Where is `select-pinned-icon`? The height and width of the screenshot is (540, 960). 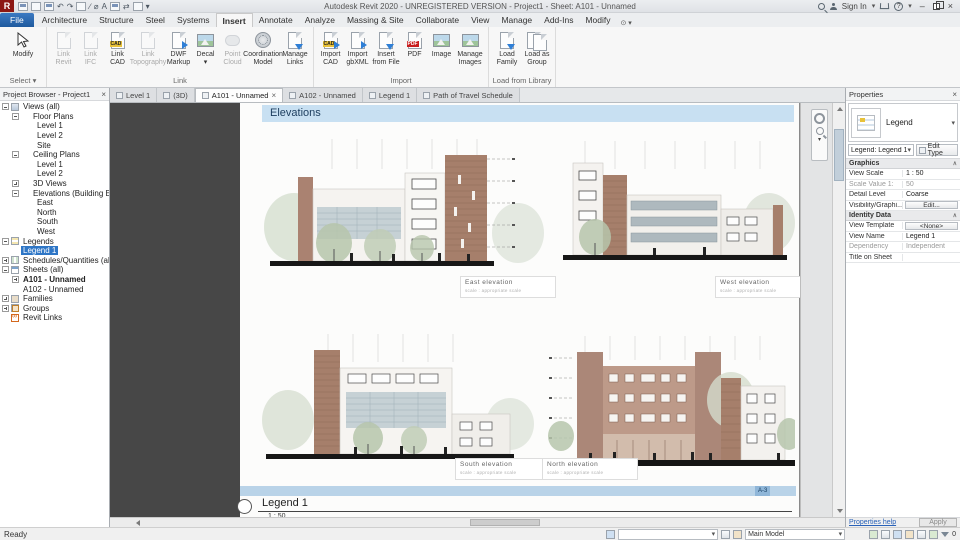 select-pinned-icon is located at coordinates (922, 534).